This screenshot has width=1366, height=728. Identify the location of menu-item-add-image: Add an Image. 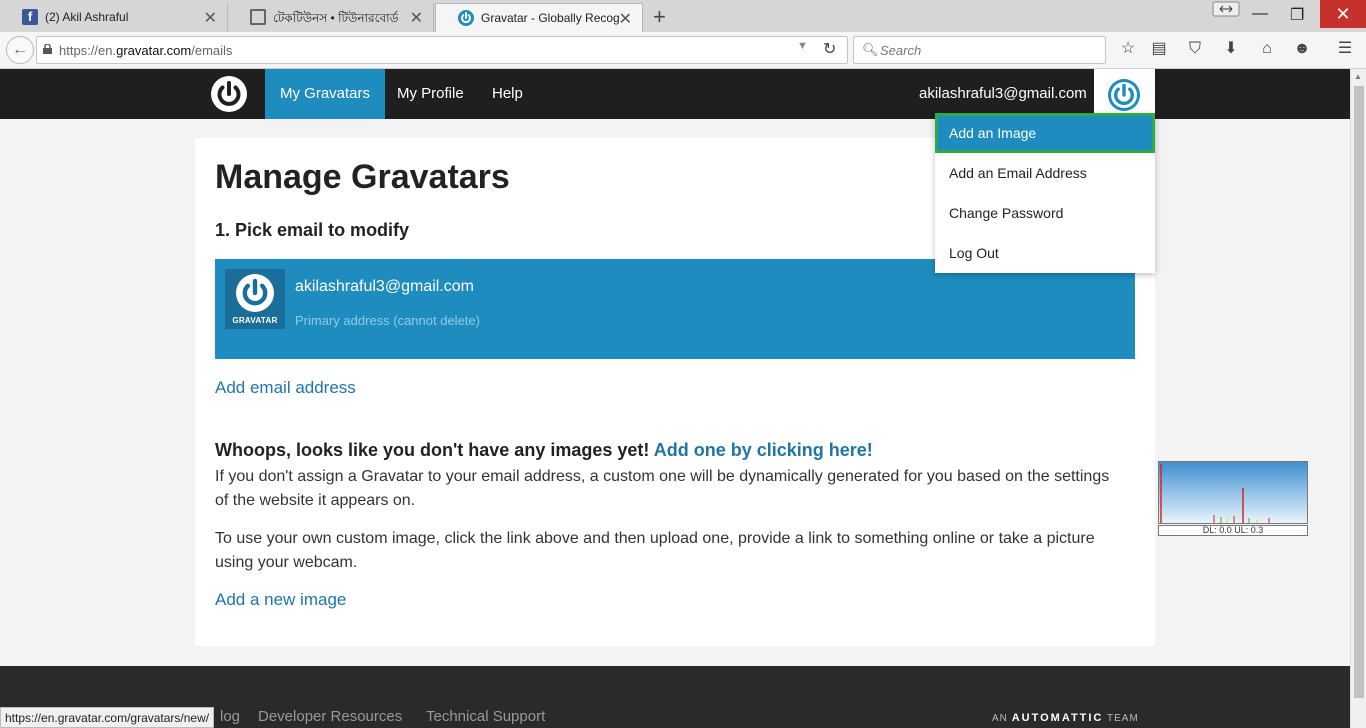
(1045, 133).